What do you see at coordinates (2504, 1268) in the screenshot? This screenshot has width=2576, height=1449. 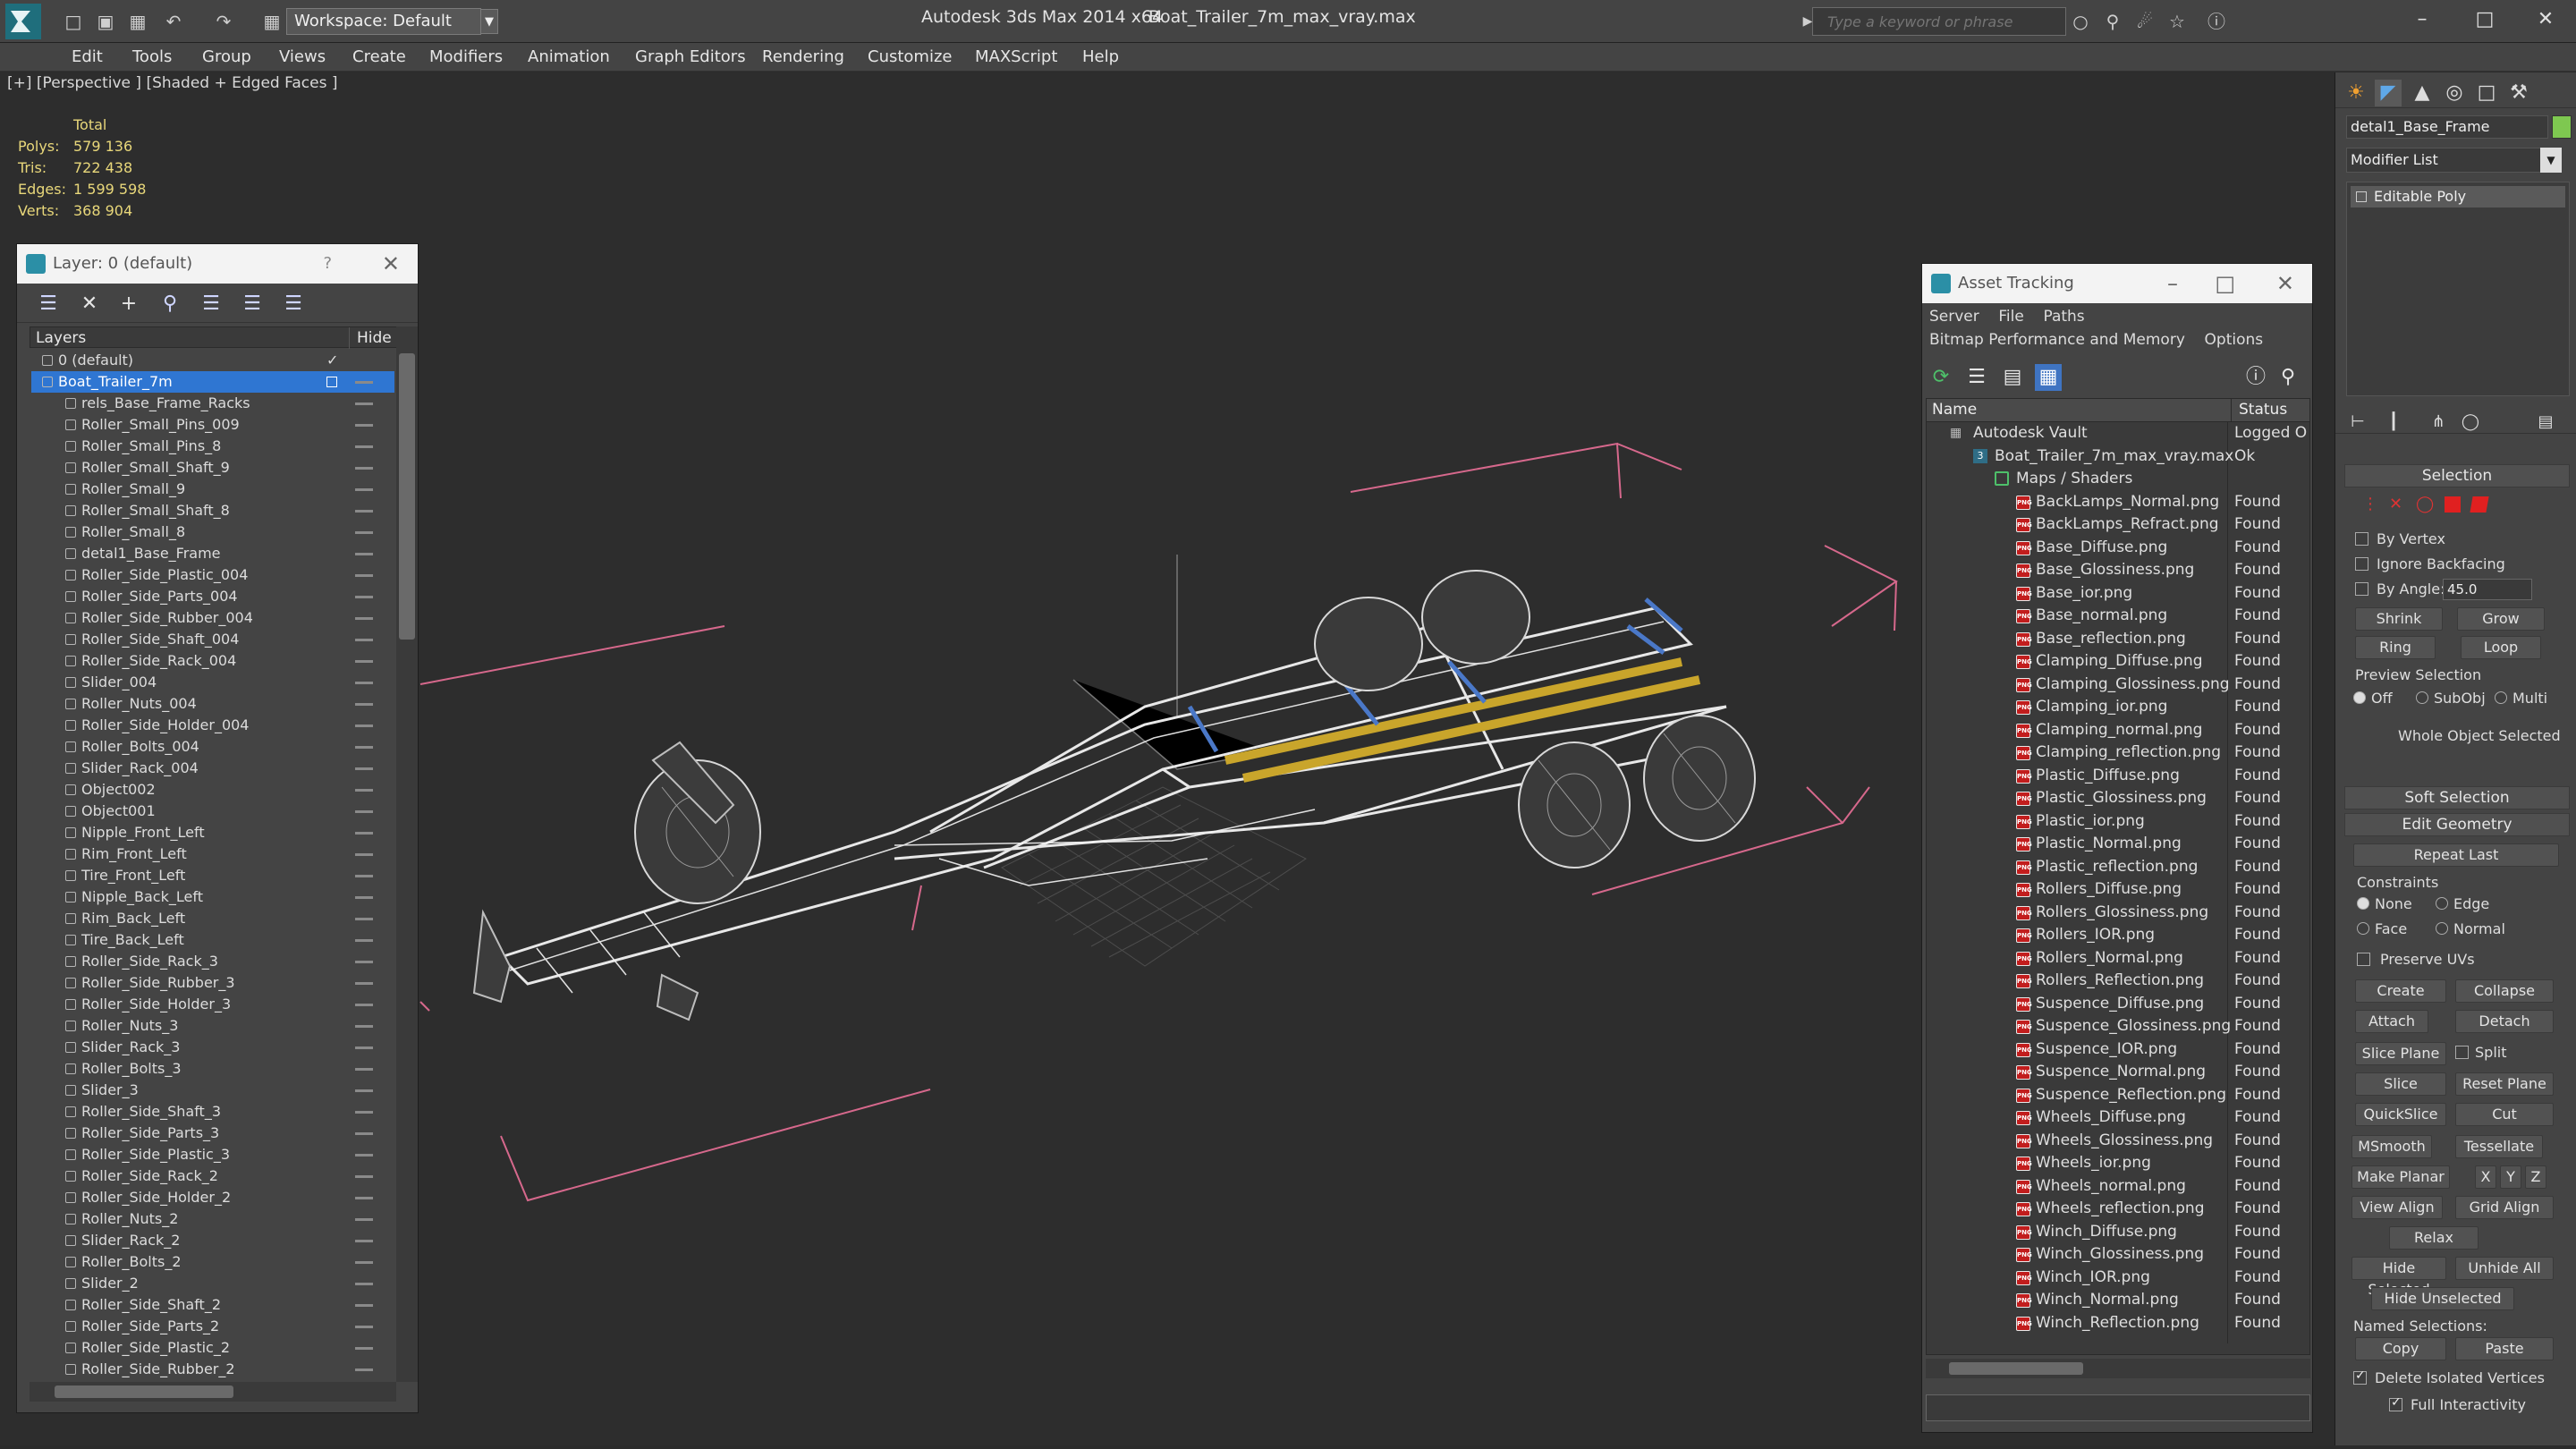 I see `unhide-all-button: Unhide All` at bounding box center [2504, 1268].